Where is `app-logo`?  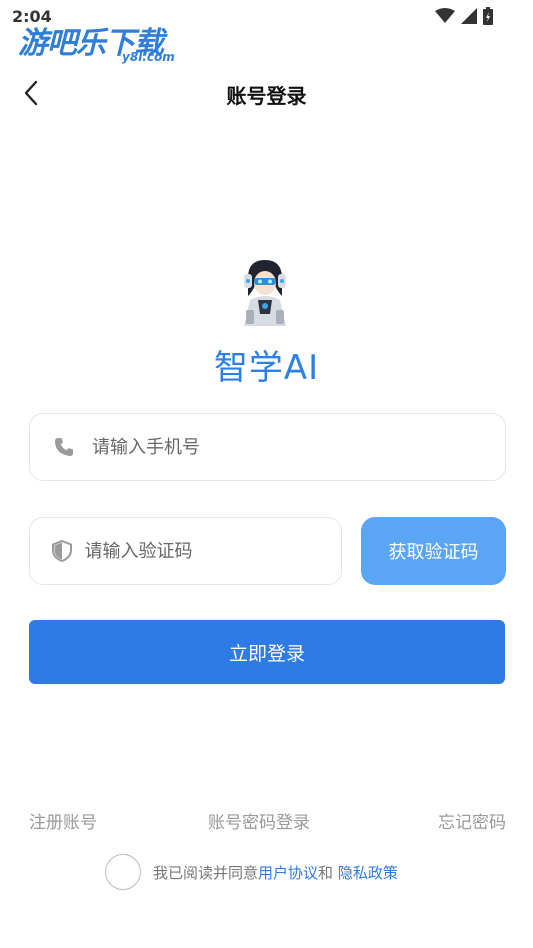 app-logo is located at coordinates (265, 291).